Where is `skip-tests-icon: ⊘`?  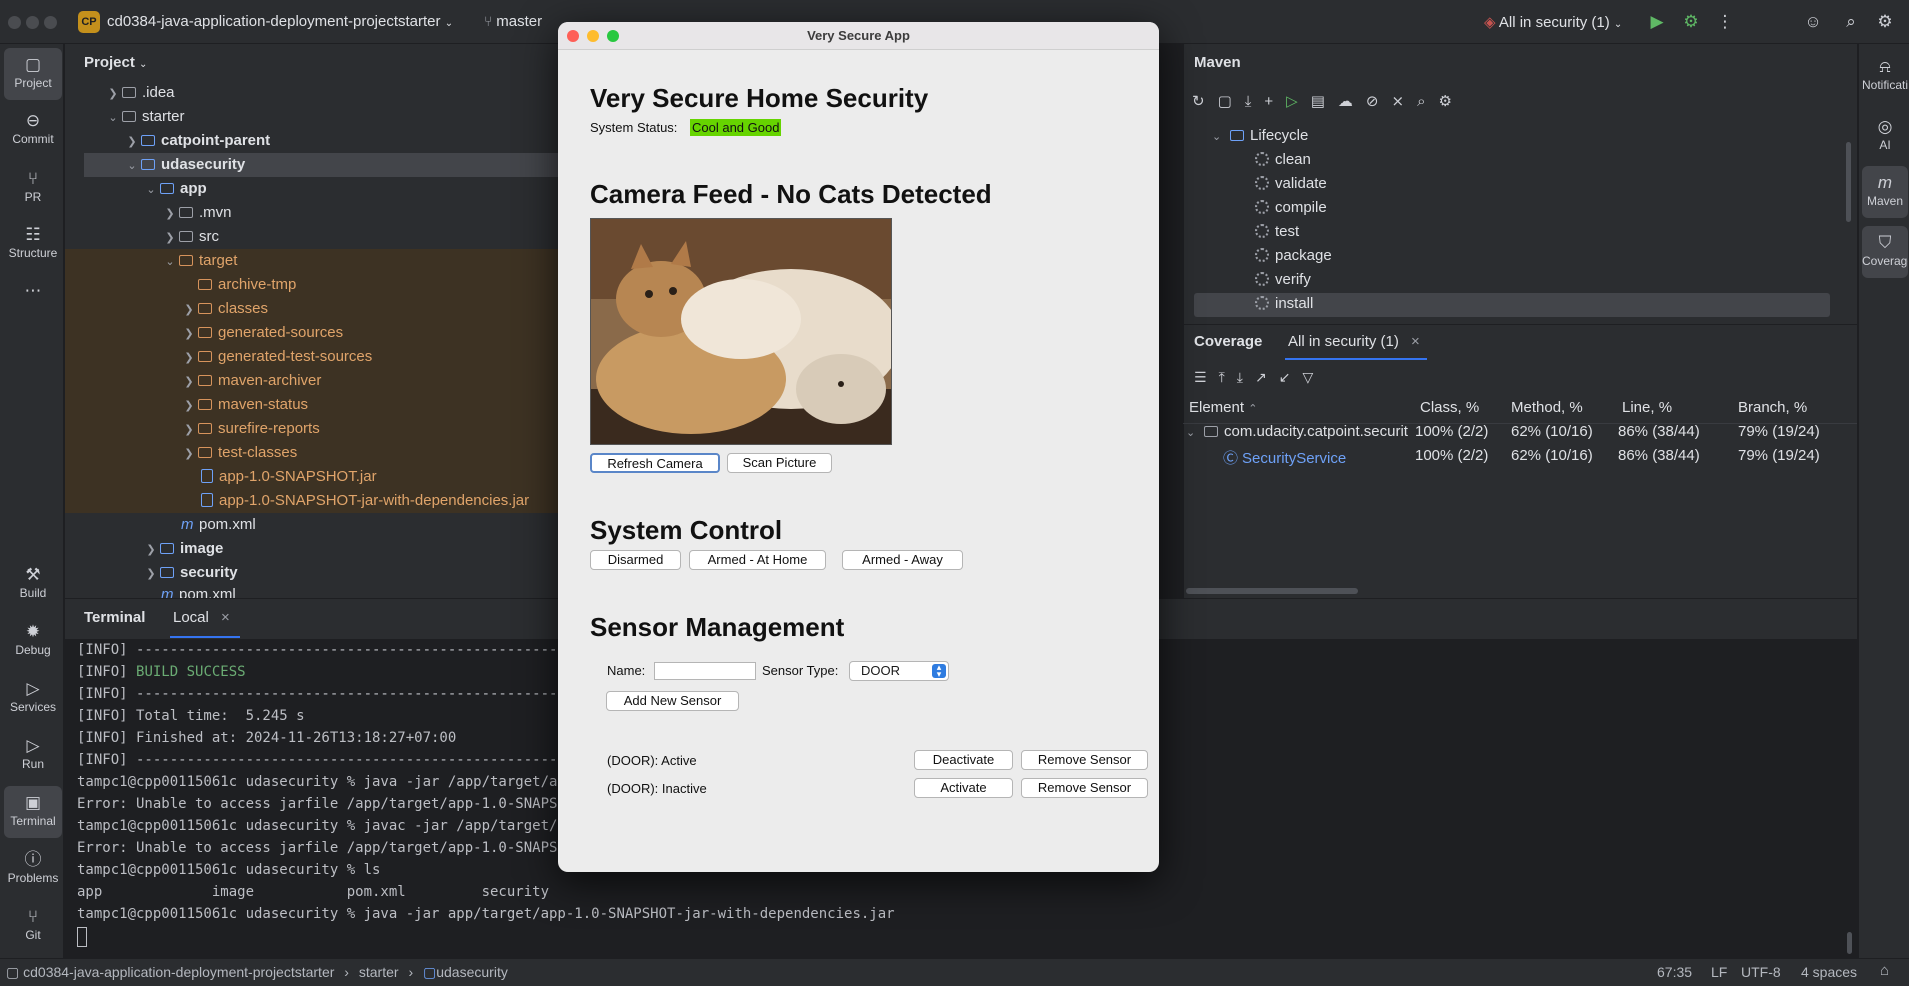 skip-tests-icon: ⊘ is located at coordinates (1379, 101).